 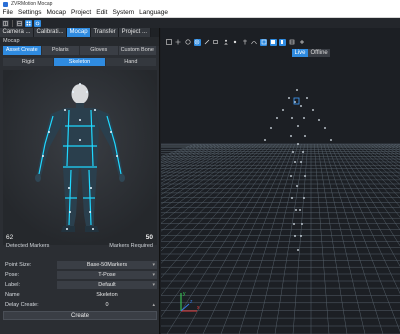 I want to click on view-4-icon, so click(x=292, y=42).